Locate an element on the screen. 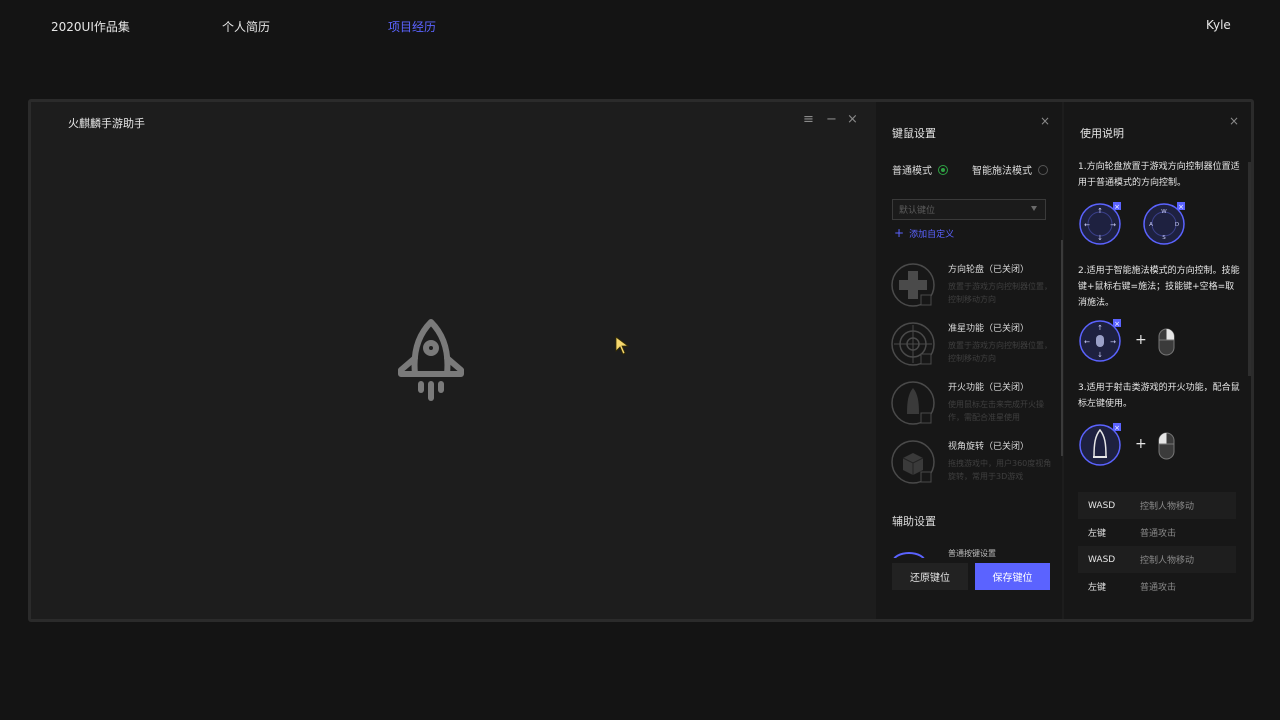  feature-rotate: 视角旋转（已关闭） 拖拽游戏中，用户360度视角旋转，常用于3D游戏 is located at coordinates (974, 465).